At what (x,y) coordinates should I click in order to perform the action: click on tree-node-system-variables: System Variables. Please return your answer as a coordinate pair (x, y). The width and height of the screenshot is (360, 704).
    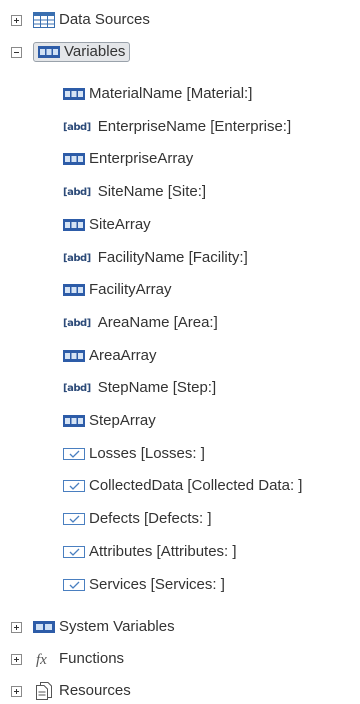
    Looking at the image, I should click on (93, 627).